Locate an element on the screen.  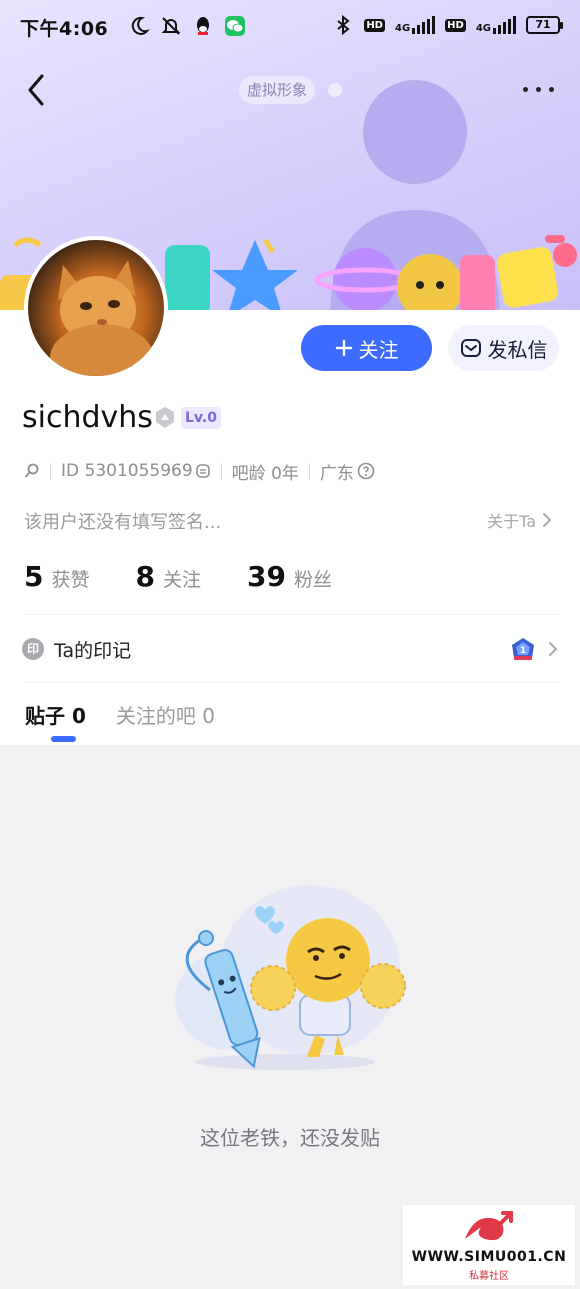
empty-state-illustration is located at coordinates (290, 977).